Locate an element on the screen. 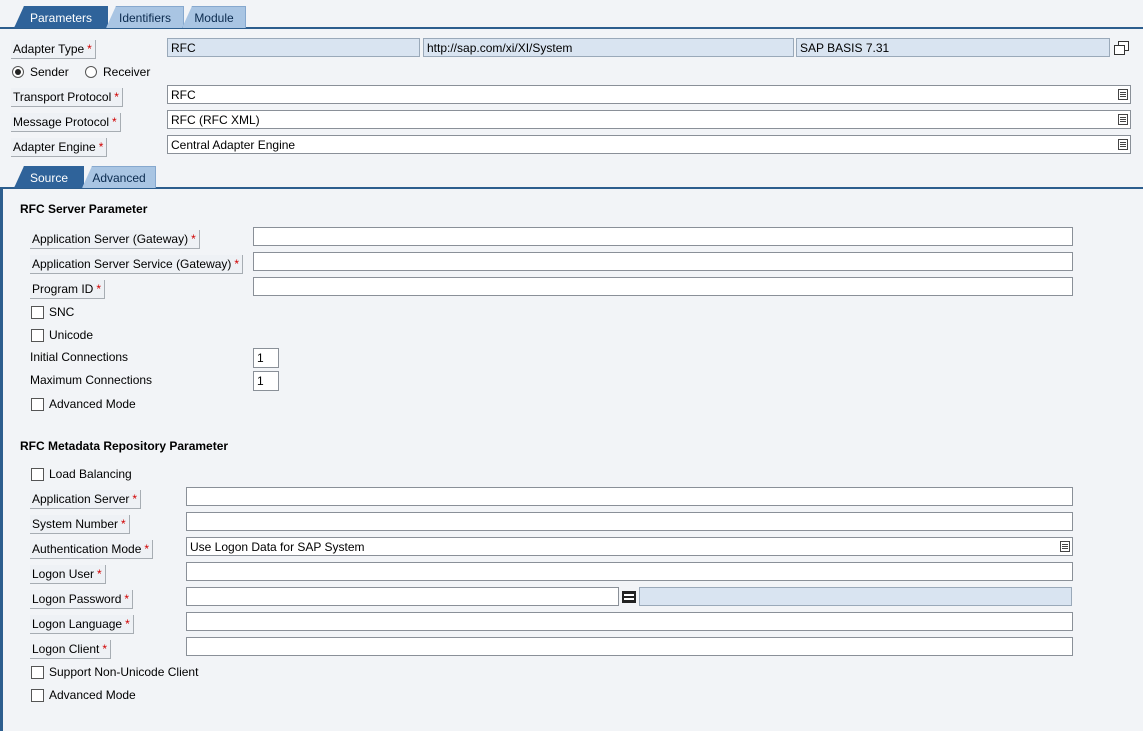 This screenshot has width=1143, height=731. logon-password-label: Logon Password * is located at coordinates (82, 599).